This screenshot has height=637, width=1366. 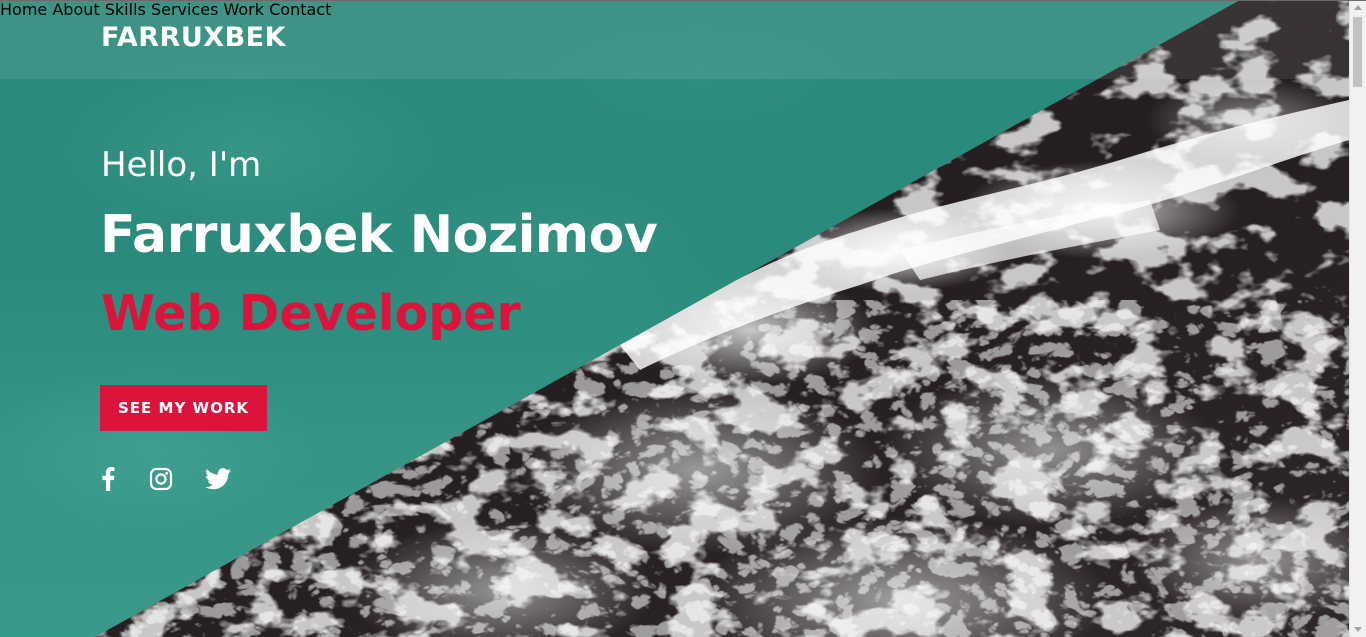 I want to click on nav-contact: Contact, so click(x=300, y=9).